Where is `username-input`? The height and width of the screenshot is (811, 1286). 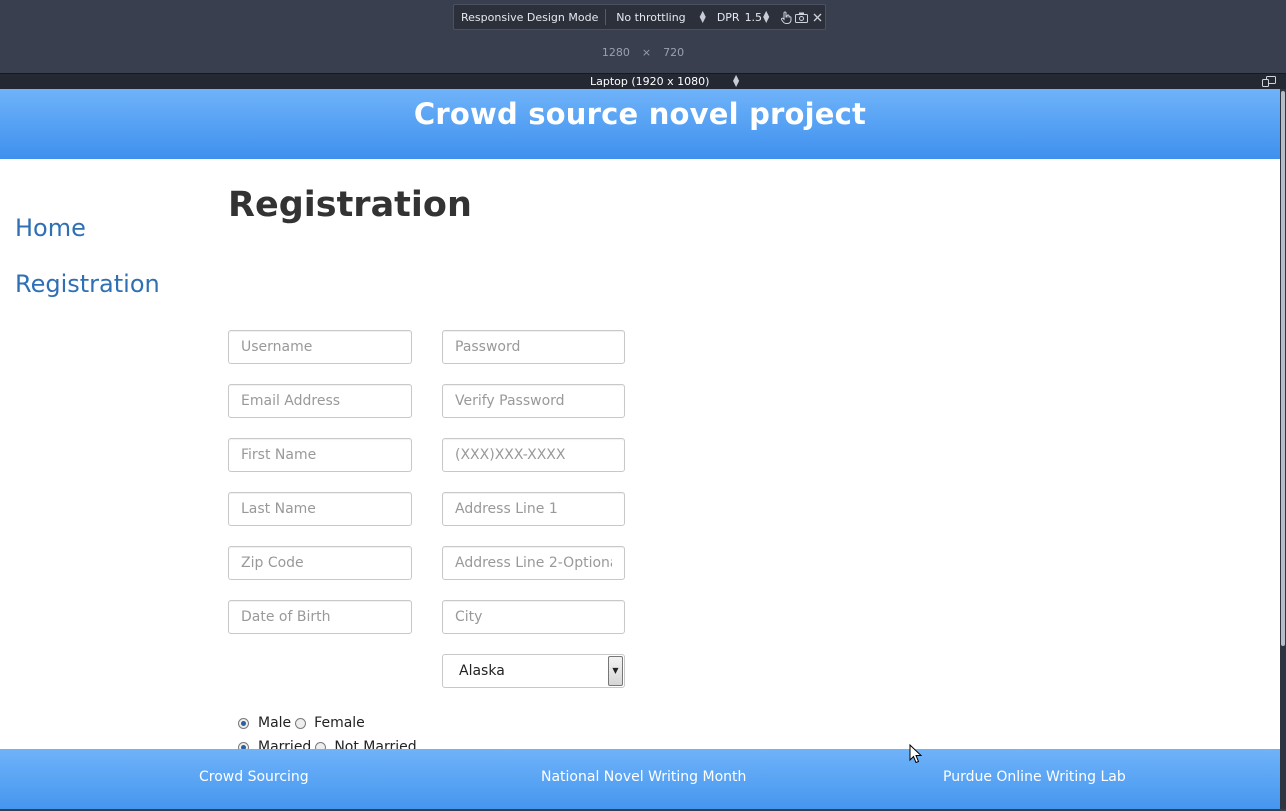 username-input is located at coordinates (320, 347).